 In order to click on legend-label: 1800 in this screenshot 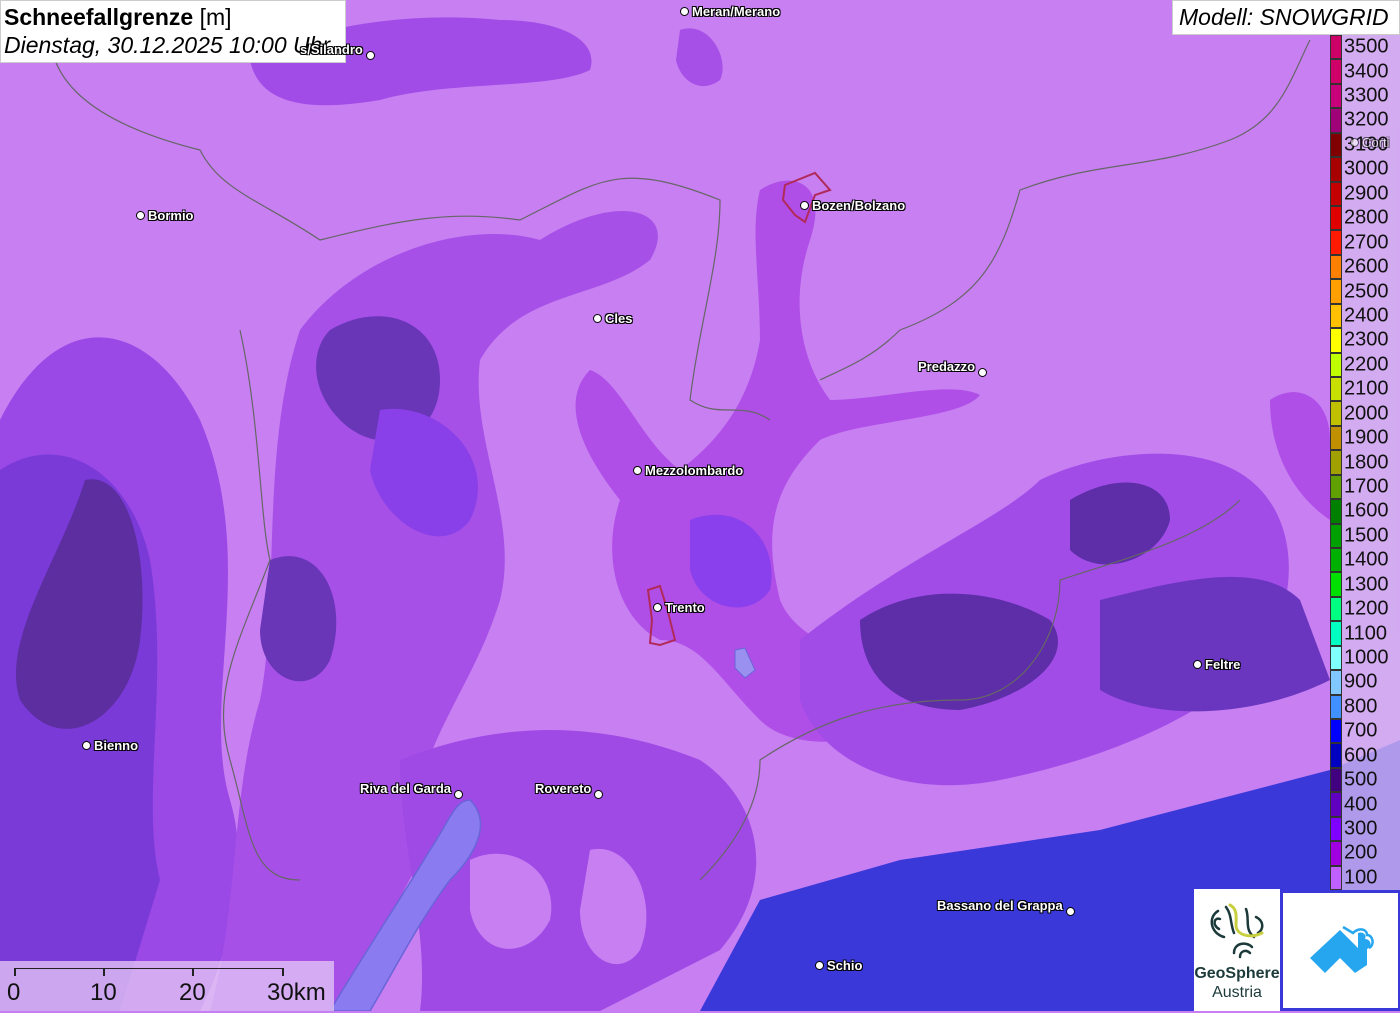, I will do `click(1366, 462)`.